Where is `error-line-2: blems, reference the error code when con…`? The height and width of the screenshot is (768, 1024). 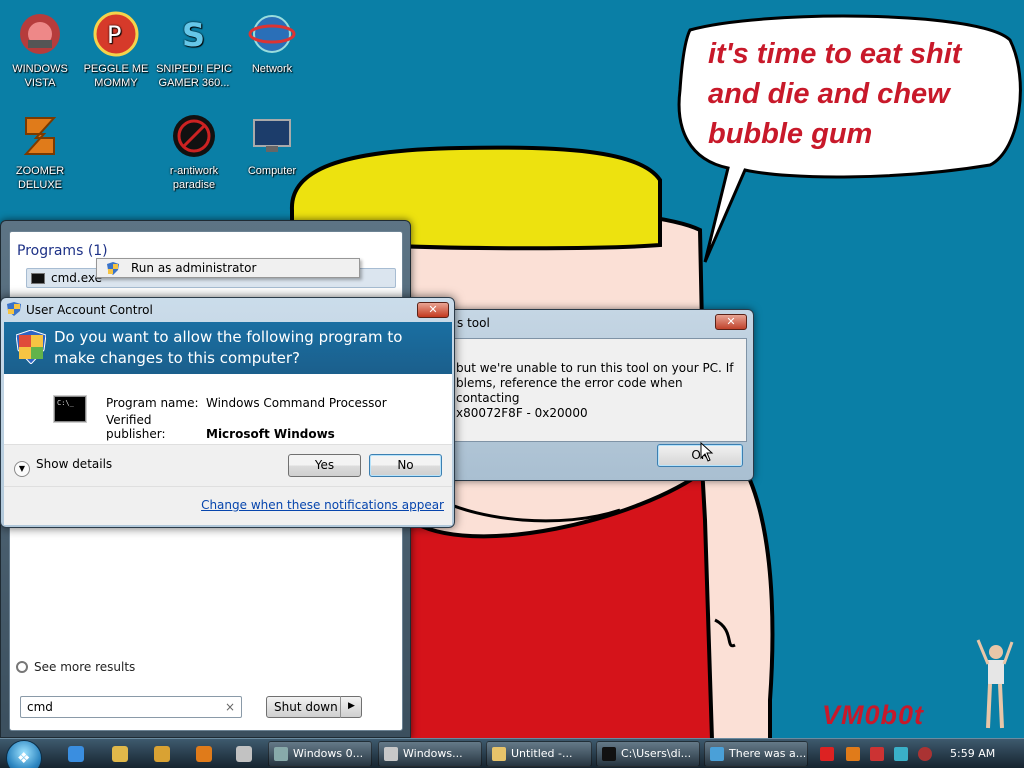 error-line-2: blems, reference the error code when con… is located at coordinates (569, 390).